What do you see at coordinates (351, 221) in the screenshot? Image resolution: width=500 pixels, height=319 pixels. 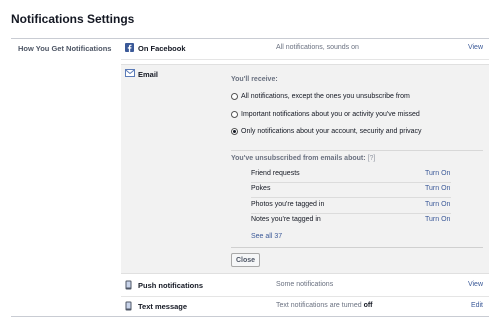 I see `unsubscribed-item: Notes you're tagged in Turn On` at bounding box center [351, 221].